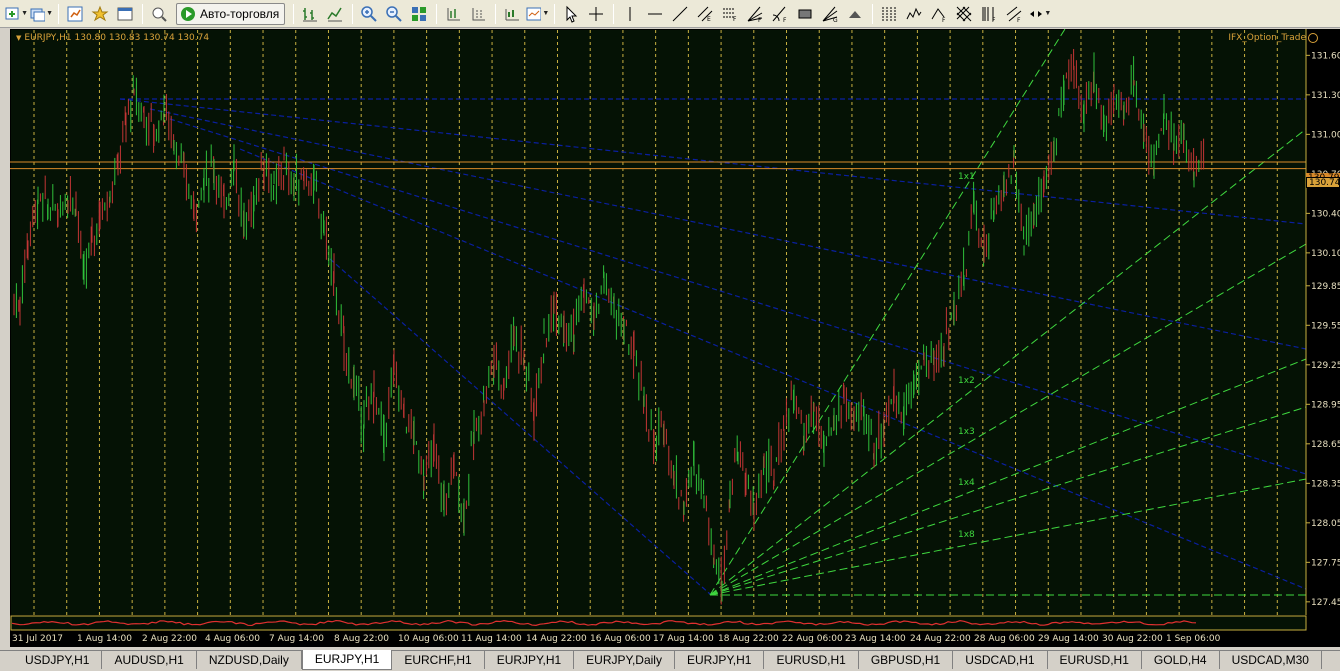 This screenshot has width=1340, height=671. Describe the element at coordinates (104, 639) in the screenshot. I see `x-tick-label: 1 Aug 14:00` at that location.